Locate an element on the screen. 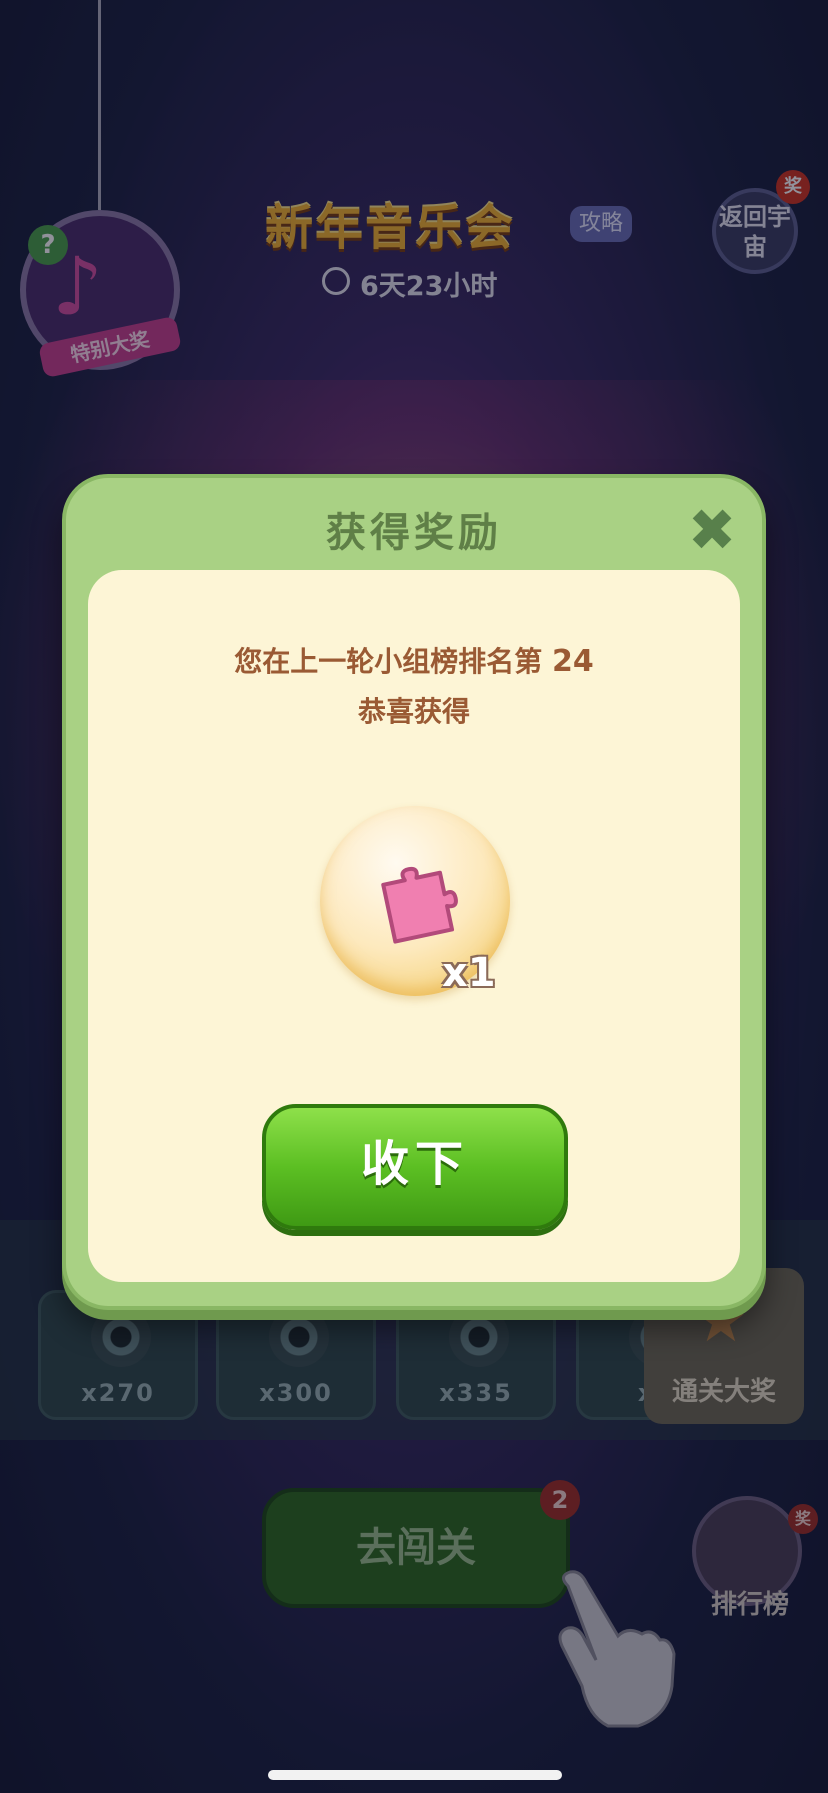  congrats-text: 恭喜获得 is located at coordinates (413, 711).